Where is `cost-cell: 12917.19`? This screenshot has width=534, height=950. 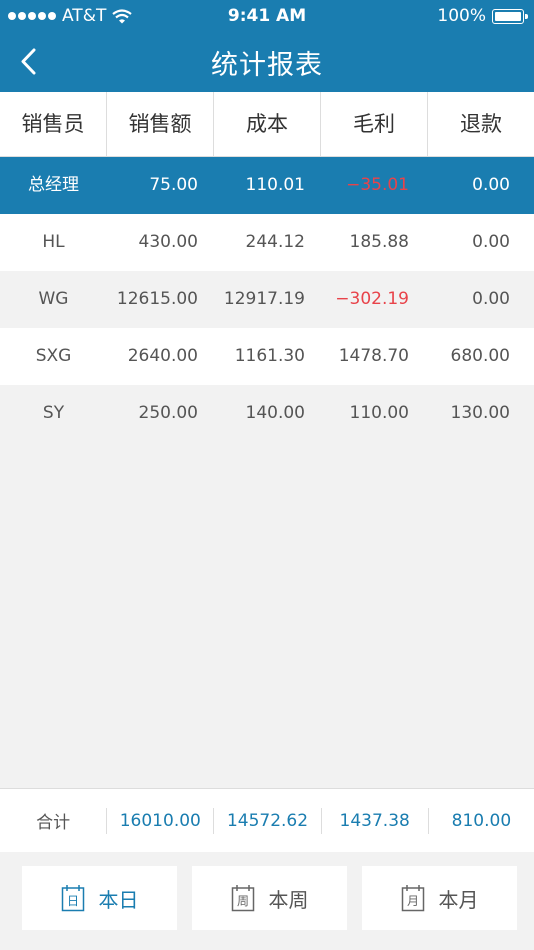
cost-cell: 12917.19 is located at coordinates (264, 299).